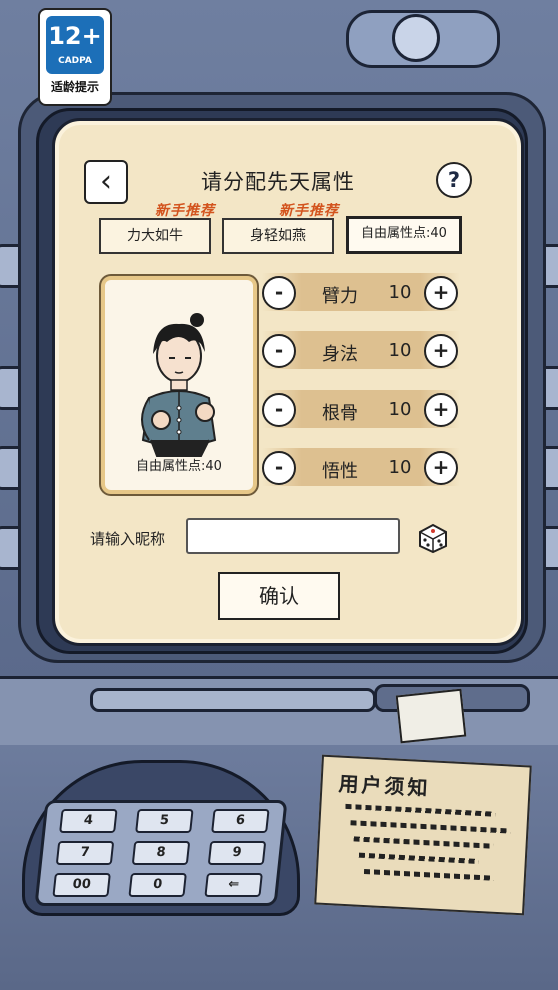 This screenshot has width=558, height=990. I want to click on age-rating-badge: 12+ CADPA 适龄提示, so click(75, 57).